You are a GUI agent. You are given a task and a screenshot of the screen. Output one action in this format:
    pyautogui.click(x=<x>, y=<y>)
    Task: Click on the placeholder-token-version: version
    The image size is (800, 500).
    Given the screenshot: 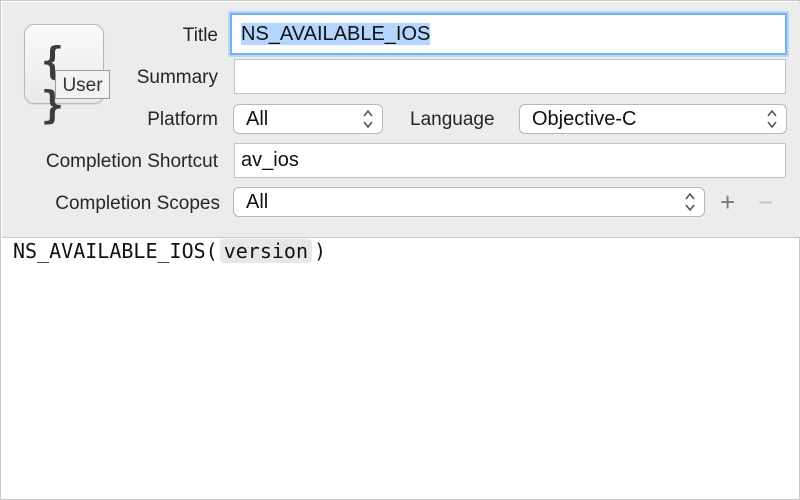 What is the action you would take?
    pyautogui.click(x=265, y=251)
    